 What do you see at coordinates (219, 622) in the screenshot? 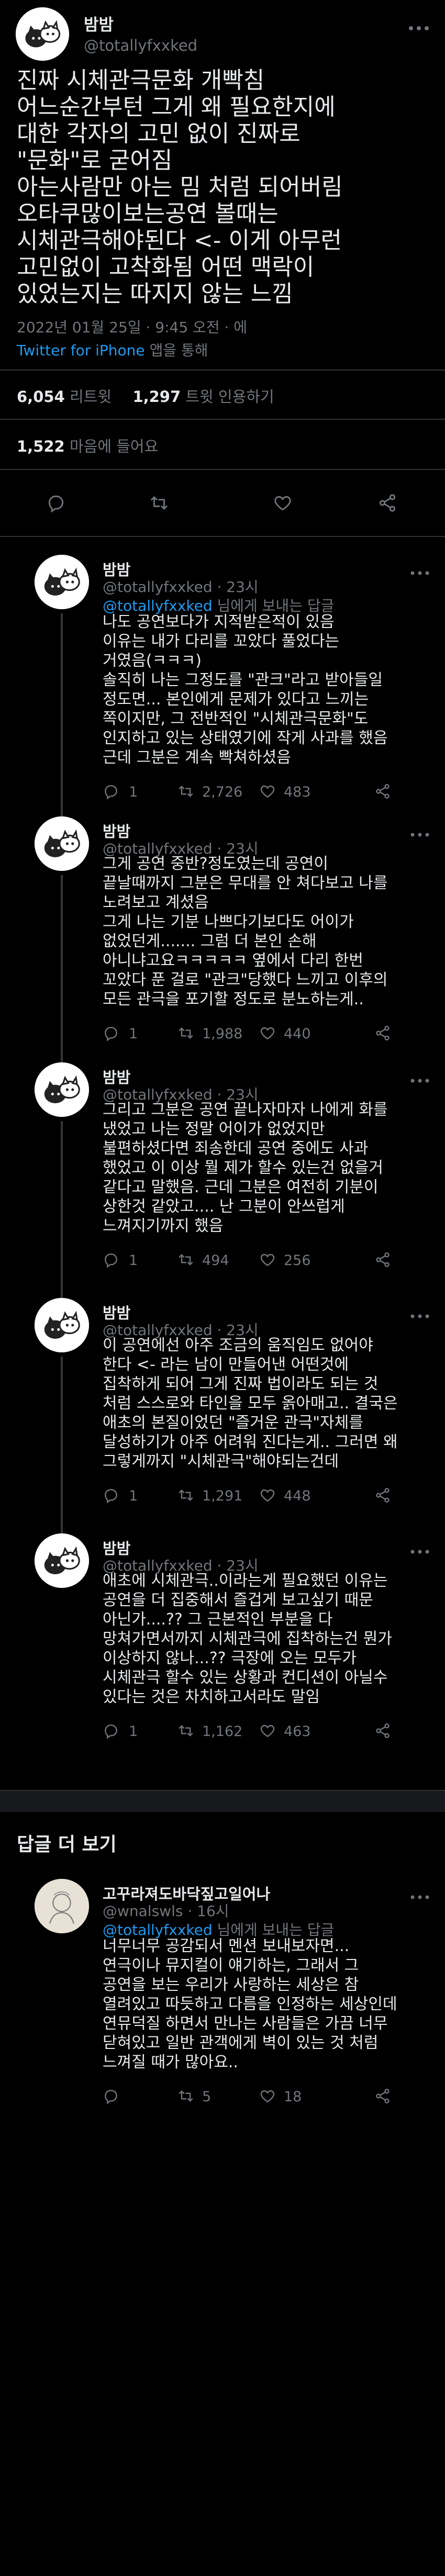
I see `reply-line: 나도 공연보다가 지적받은적이 있음` at bounding box center [219, 622].